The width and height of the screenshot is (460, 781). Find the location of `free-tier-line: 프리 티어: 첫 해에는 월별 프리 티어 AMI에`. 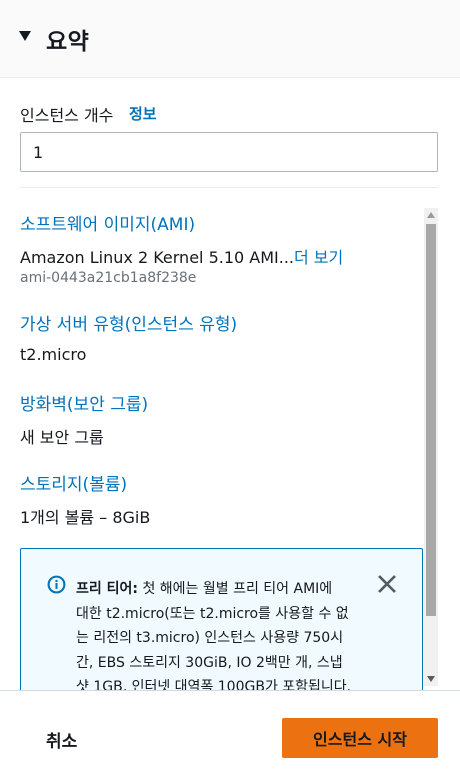

free-tier-line: 프리 티어: 첫 해에는 월별 프리 티어 AMI에 is located at coordinates (221, 589).